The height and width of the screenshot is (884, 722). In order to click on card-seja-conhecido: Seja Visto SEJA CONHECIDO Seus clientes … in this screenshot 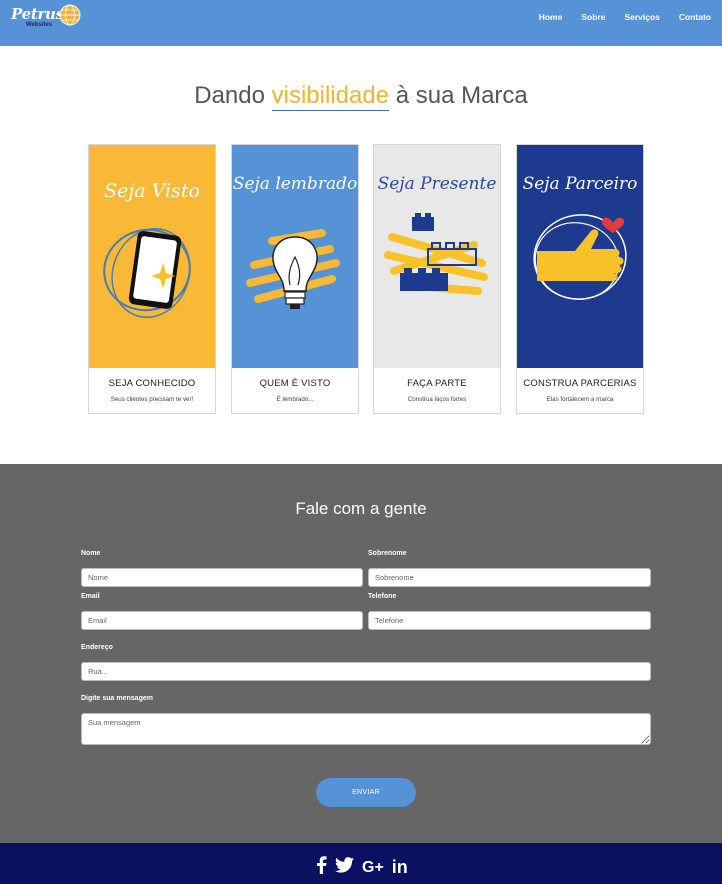, I will do `click(152, 279)`.